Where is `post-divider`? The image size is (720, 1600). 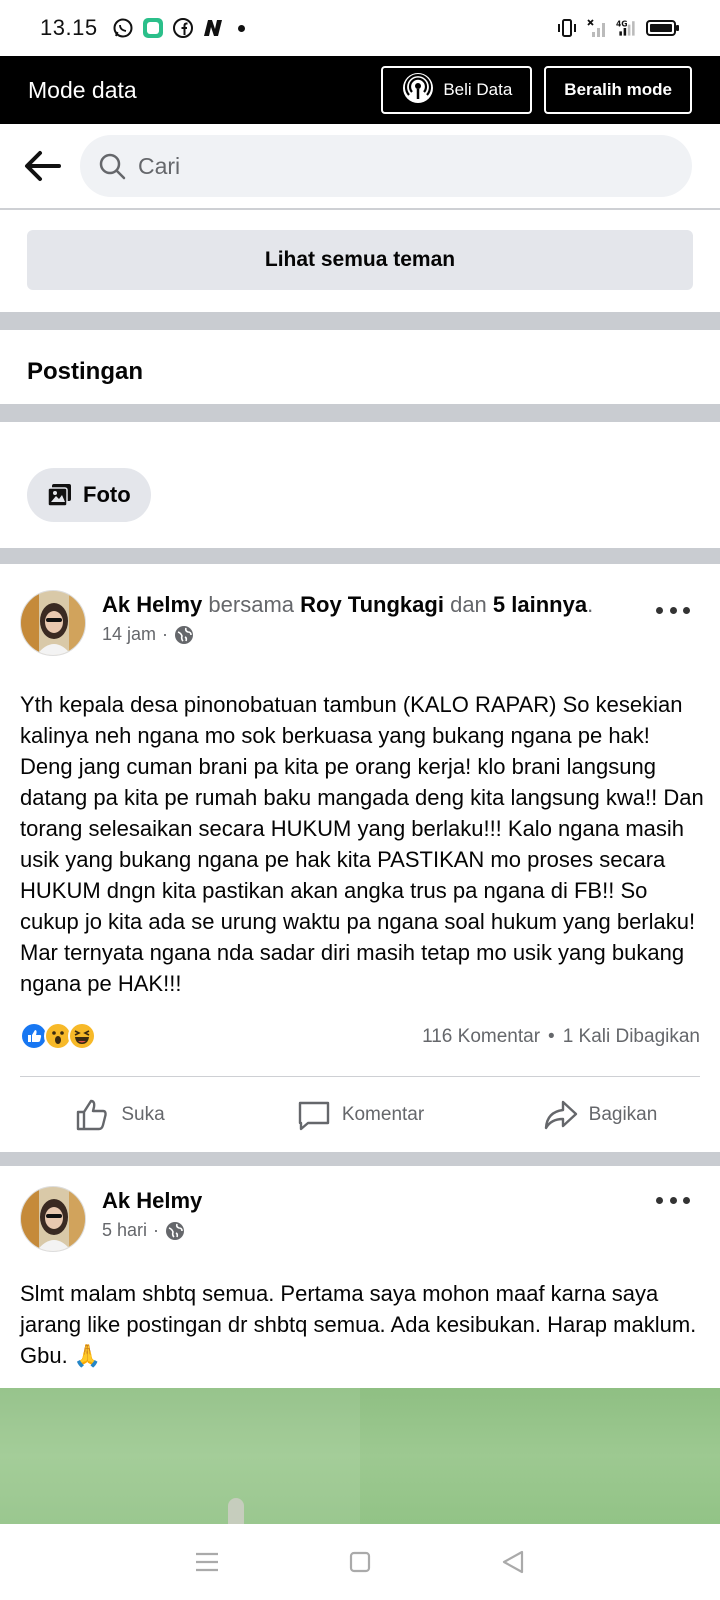 post-divider is located at coordinates (360, 1076).